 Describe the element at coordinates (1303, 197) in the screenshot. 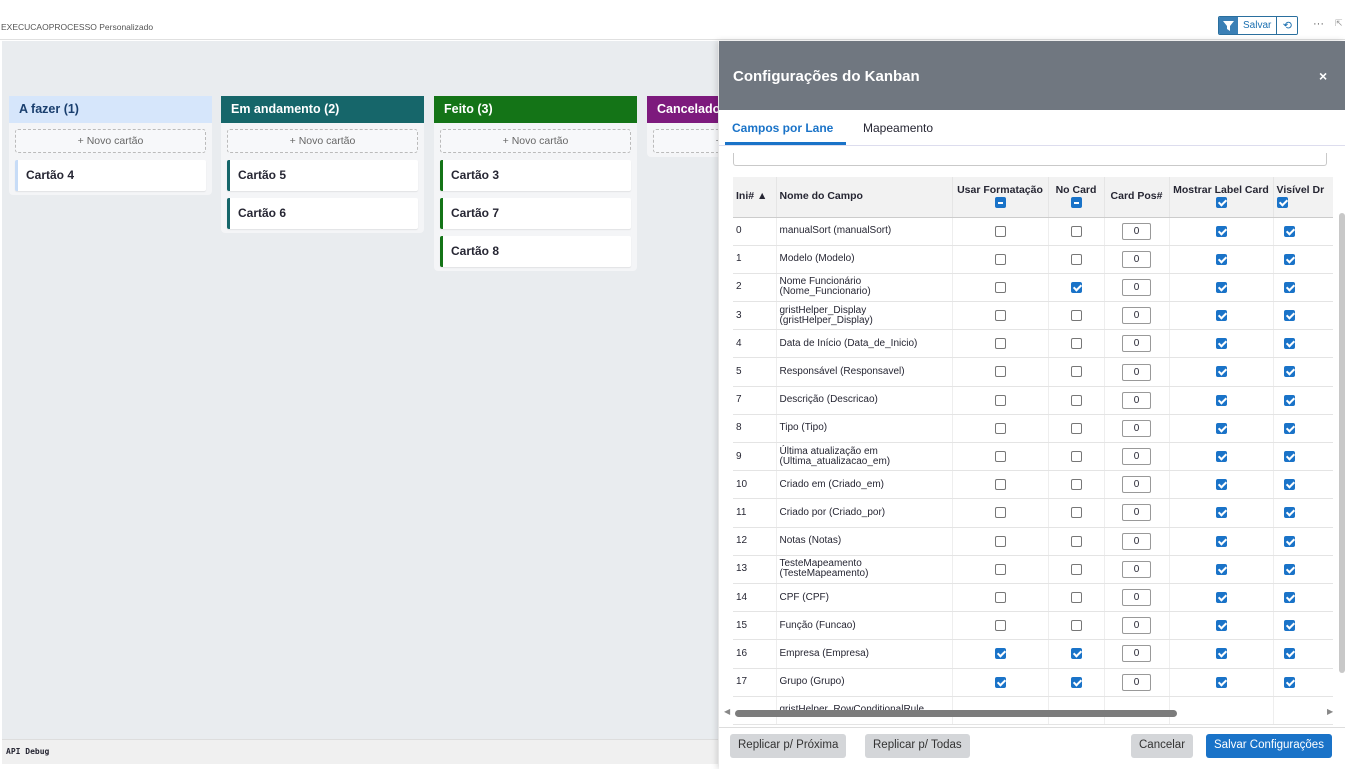

I see `col-visivel: Visível Dr` at that location.